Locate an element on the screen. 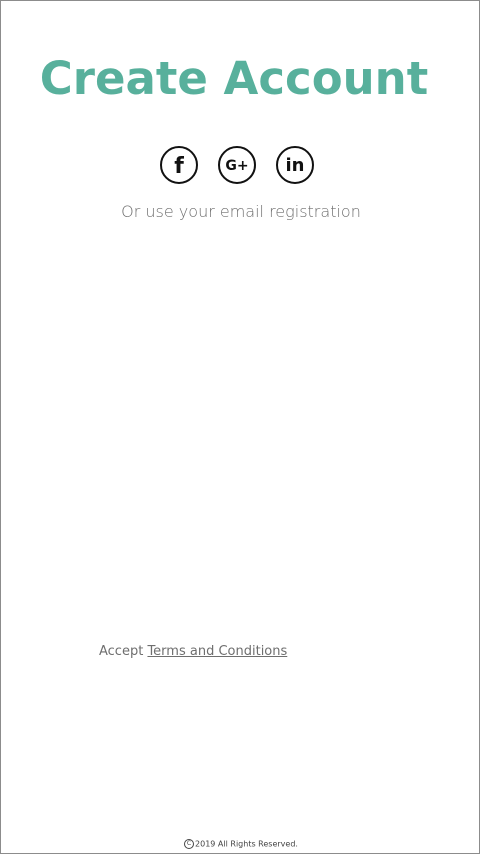 This screenshot has height=854, width=480. facebook-glyph: f is located at coordinates (179, 165).